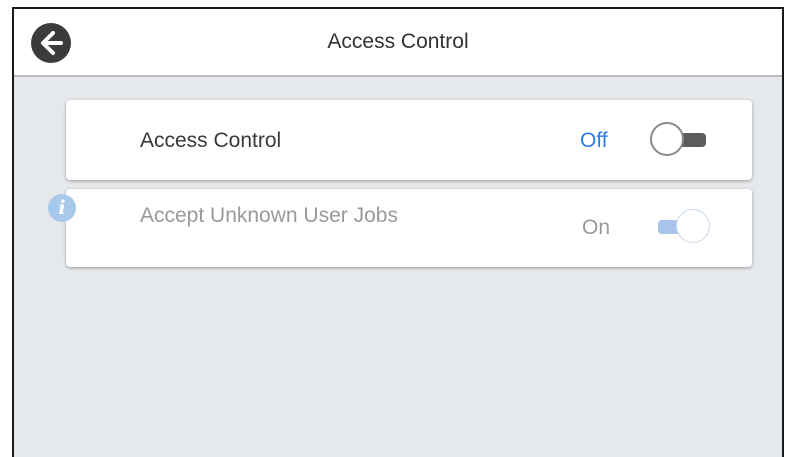 Image resolution: width=796 pixels, height=457 pixels. I want to click on setting-row-accept-unknown-user-jobs: Accept Unknown User Jobs On, so click(409, 228).